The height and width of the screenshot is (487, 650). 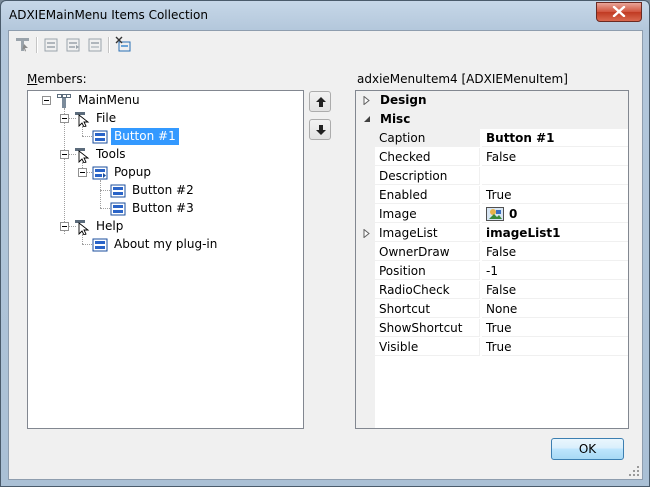 What do you see at coordinates (95, 45) in the screenshot?
I see `add-separator-icon` at bounding box center [95, 45].